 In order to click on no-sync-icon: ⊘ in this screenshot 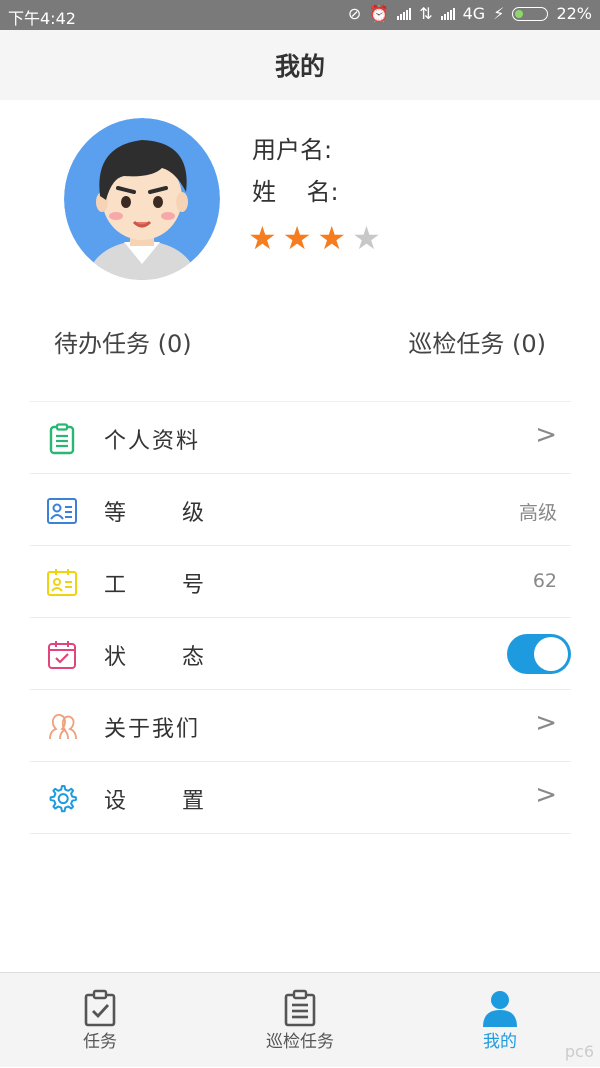, I will do `click(354, 13)`.